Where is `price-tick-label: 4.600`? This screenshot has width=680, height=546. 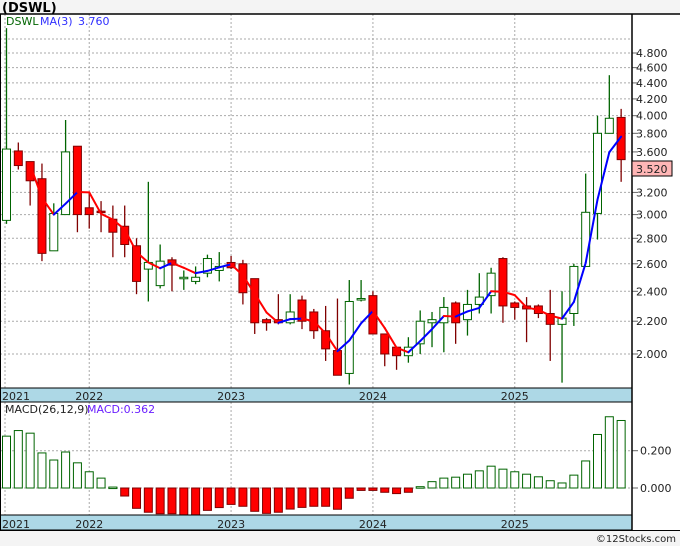
price-tick-label: 4.600 is located at coordinates (652, 68).